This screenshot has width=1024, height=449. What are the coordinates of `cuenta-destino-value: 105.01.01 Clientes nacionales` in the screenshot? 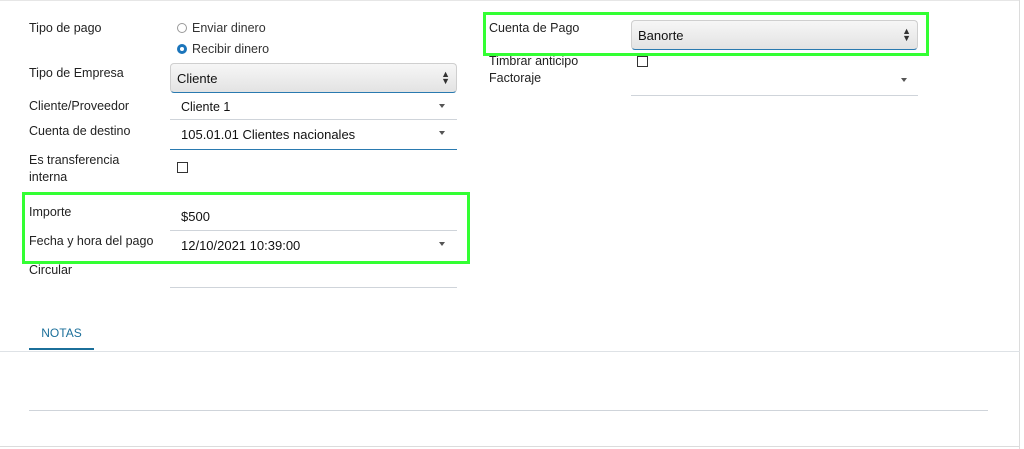 It's located at (268, 135).